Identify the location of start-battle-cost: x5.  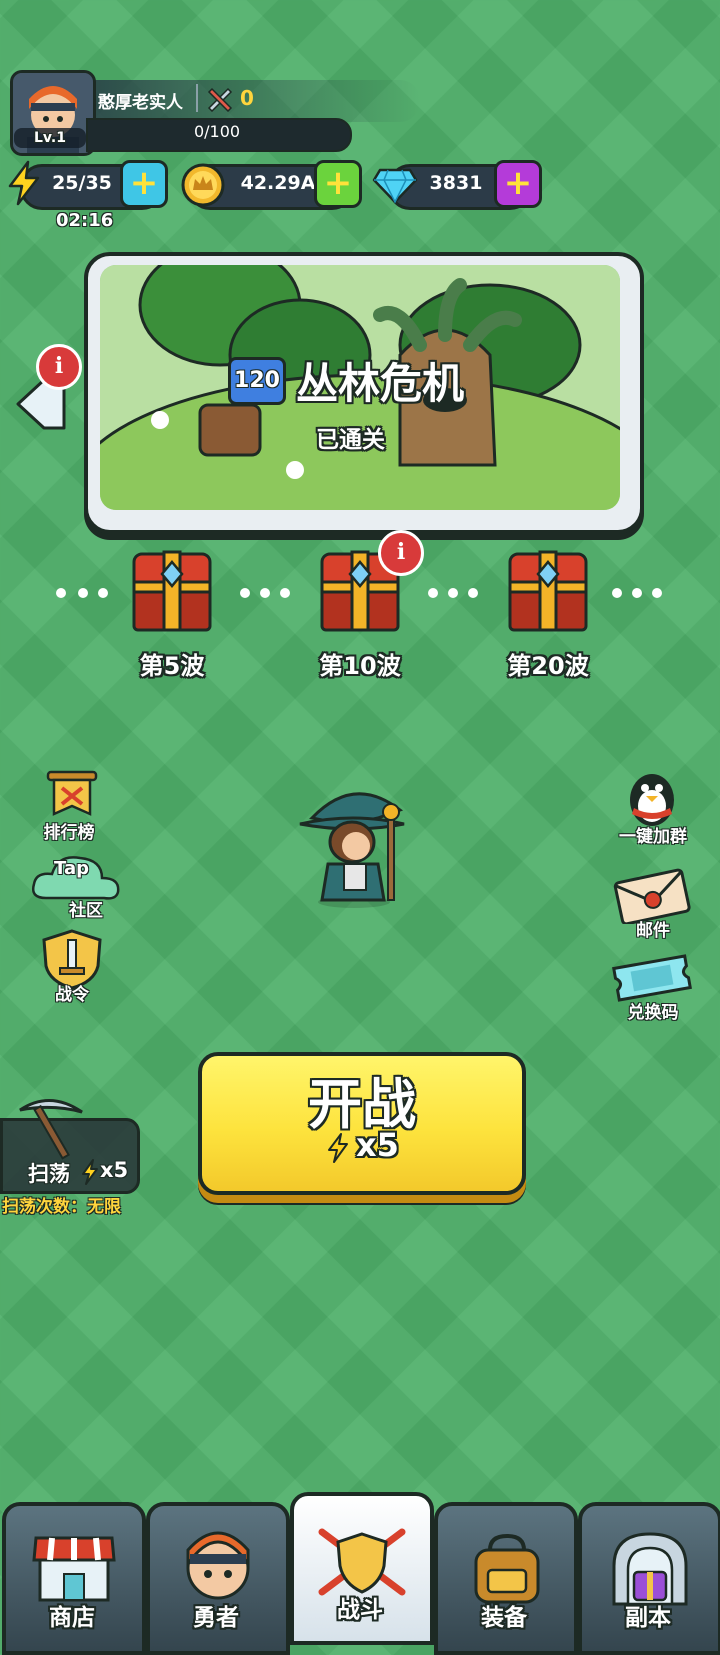
(377, 1145).